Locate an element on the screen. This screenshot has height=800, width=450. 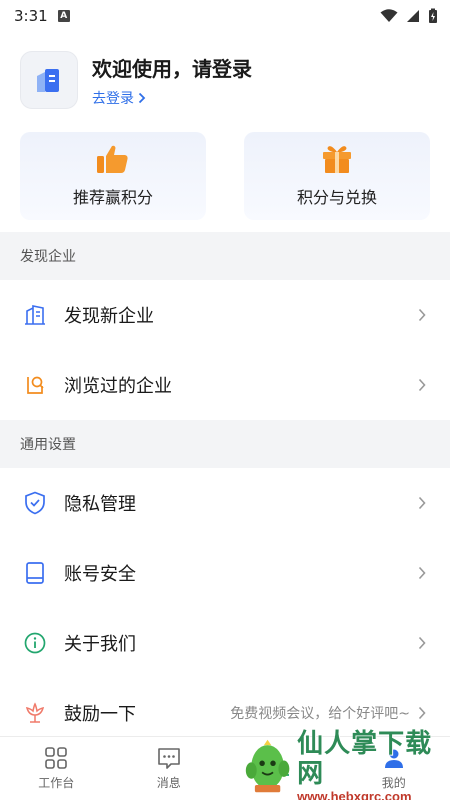
building-icon is located at coordinates (35, 315).